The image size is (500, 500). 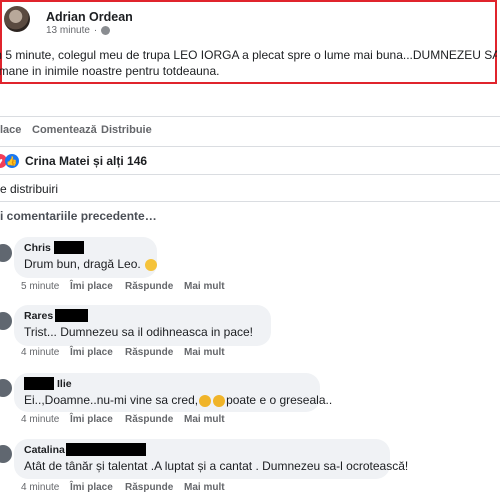 What do you see at coordinates (167, 383) in the screenshot?
I see `comment-author: Ilie` at bounding box center [167, 383].